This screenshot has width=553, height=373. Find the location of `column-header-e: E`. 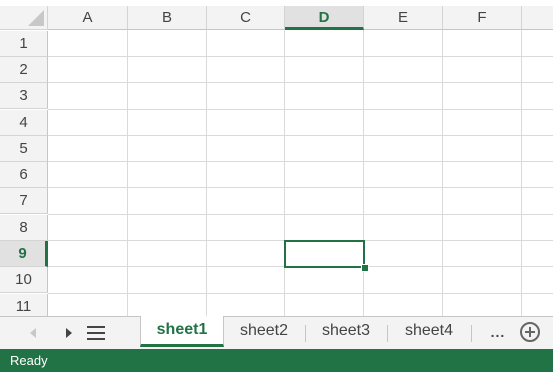

column-header-e: E is located at coordinates (403, 18).